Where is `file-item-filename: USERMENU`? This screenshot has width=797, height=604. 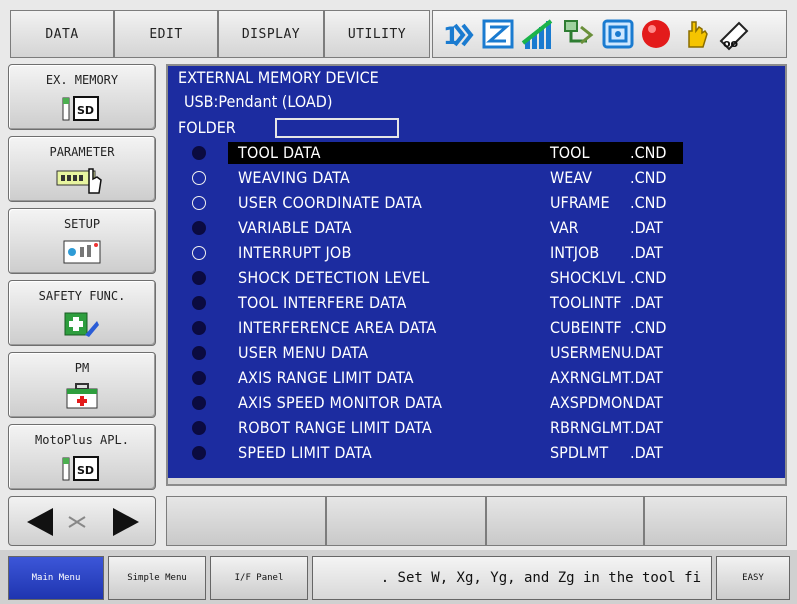
file-item-filename: USERMENU is located at coordinates (591, 352).